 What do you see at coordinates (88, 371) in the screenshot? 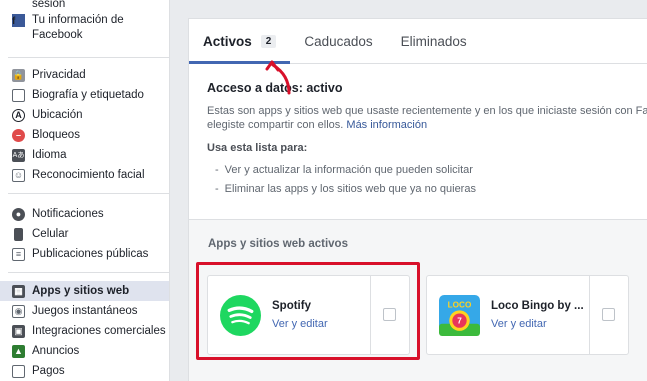
I see `sidebar-item-payments: Pagos` at bounding box center [88, 371].